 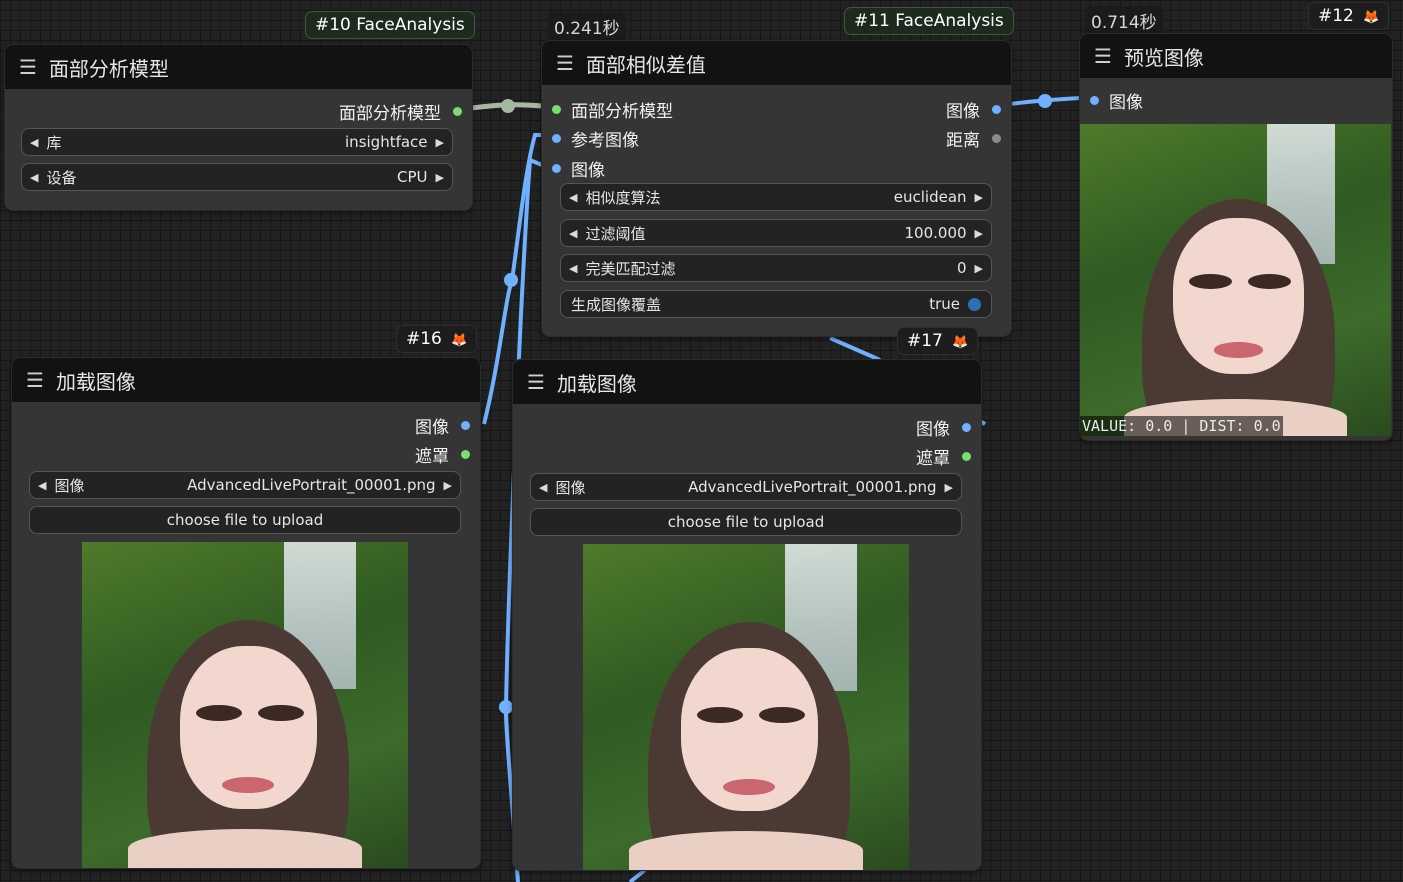 I want to click on node-title-bar: ☰ 面部分析模型, so click(x=238, y=67).